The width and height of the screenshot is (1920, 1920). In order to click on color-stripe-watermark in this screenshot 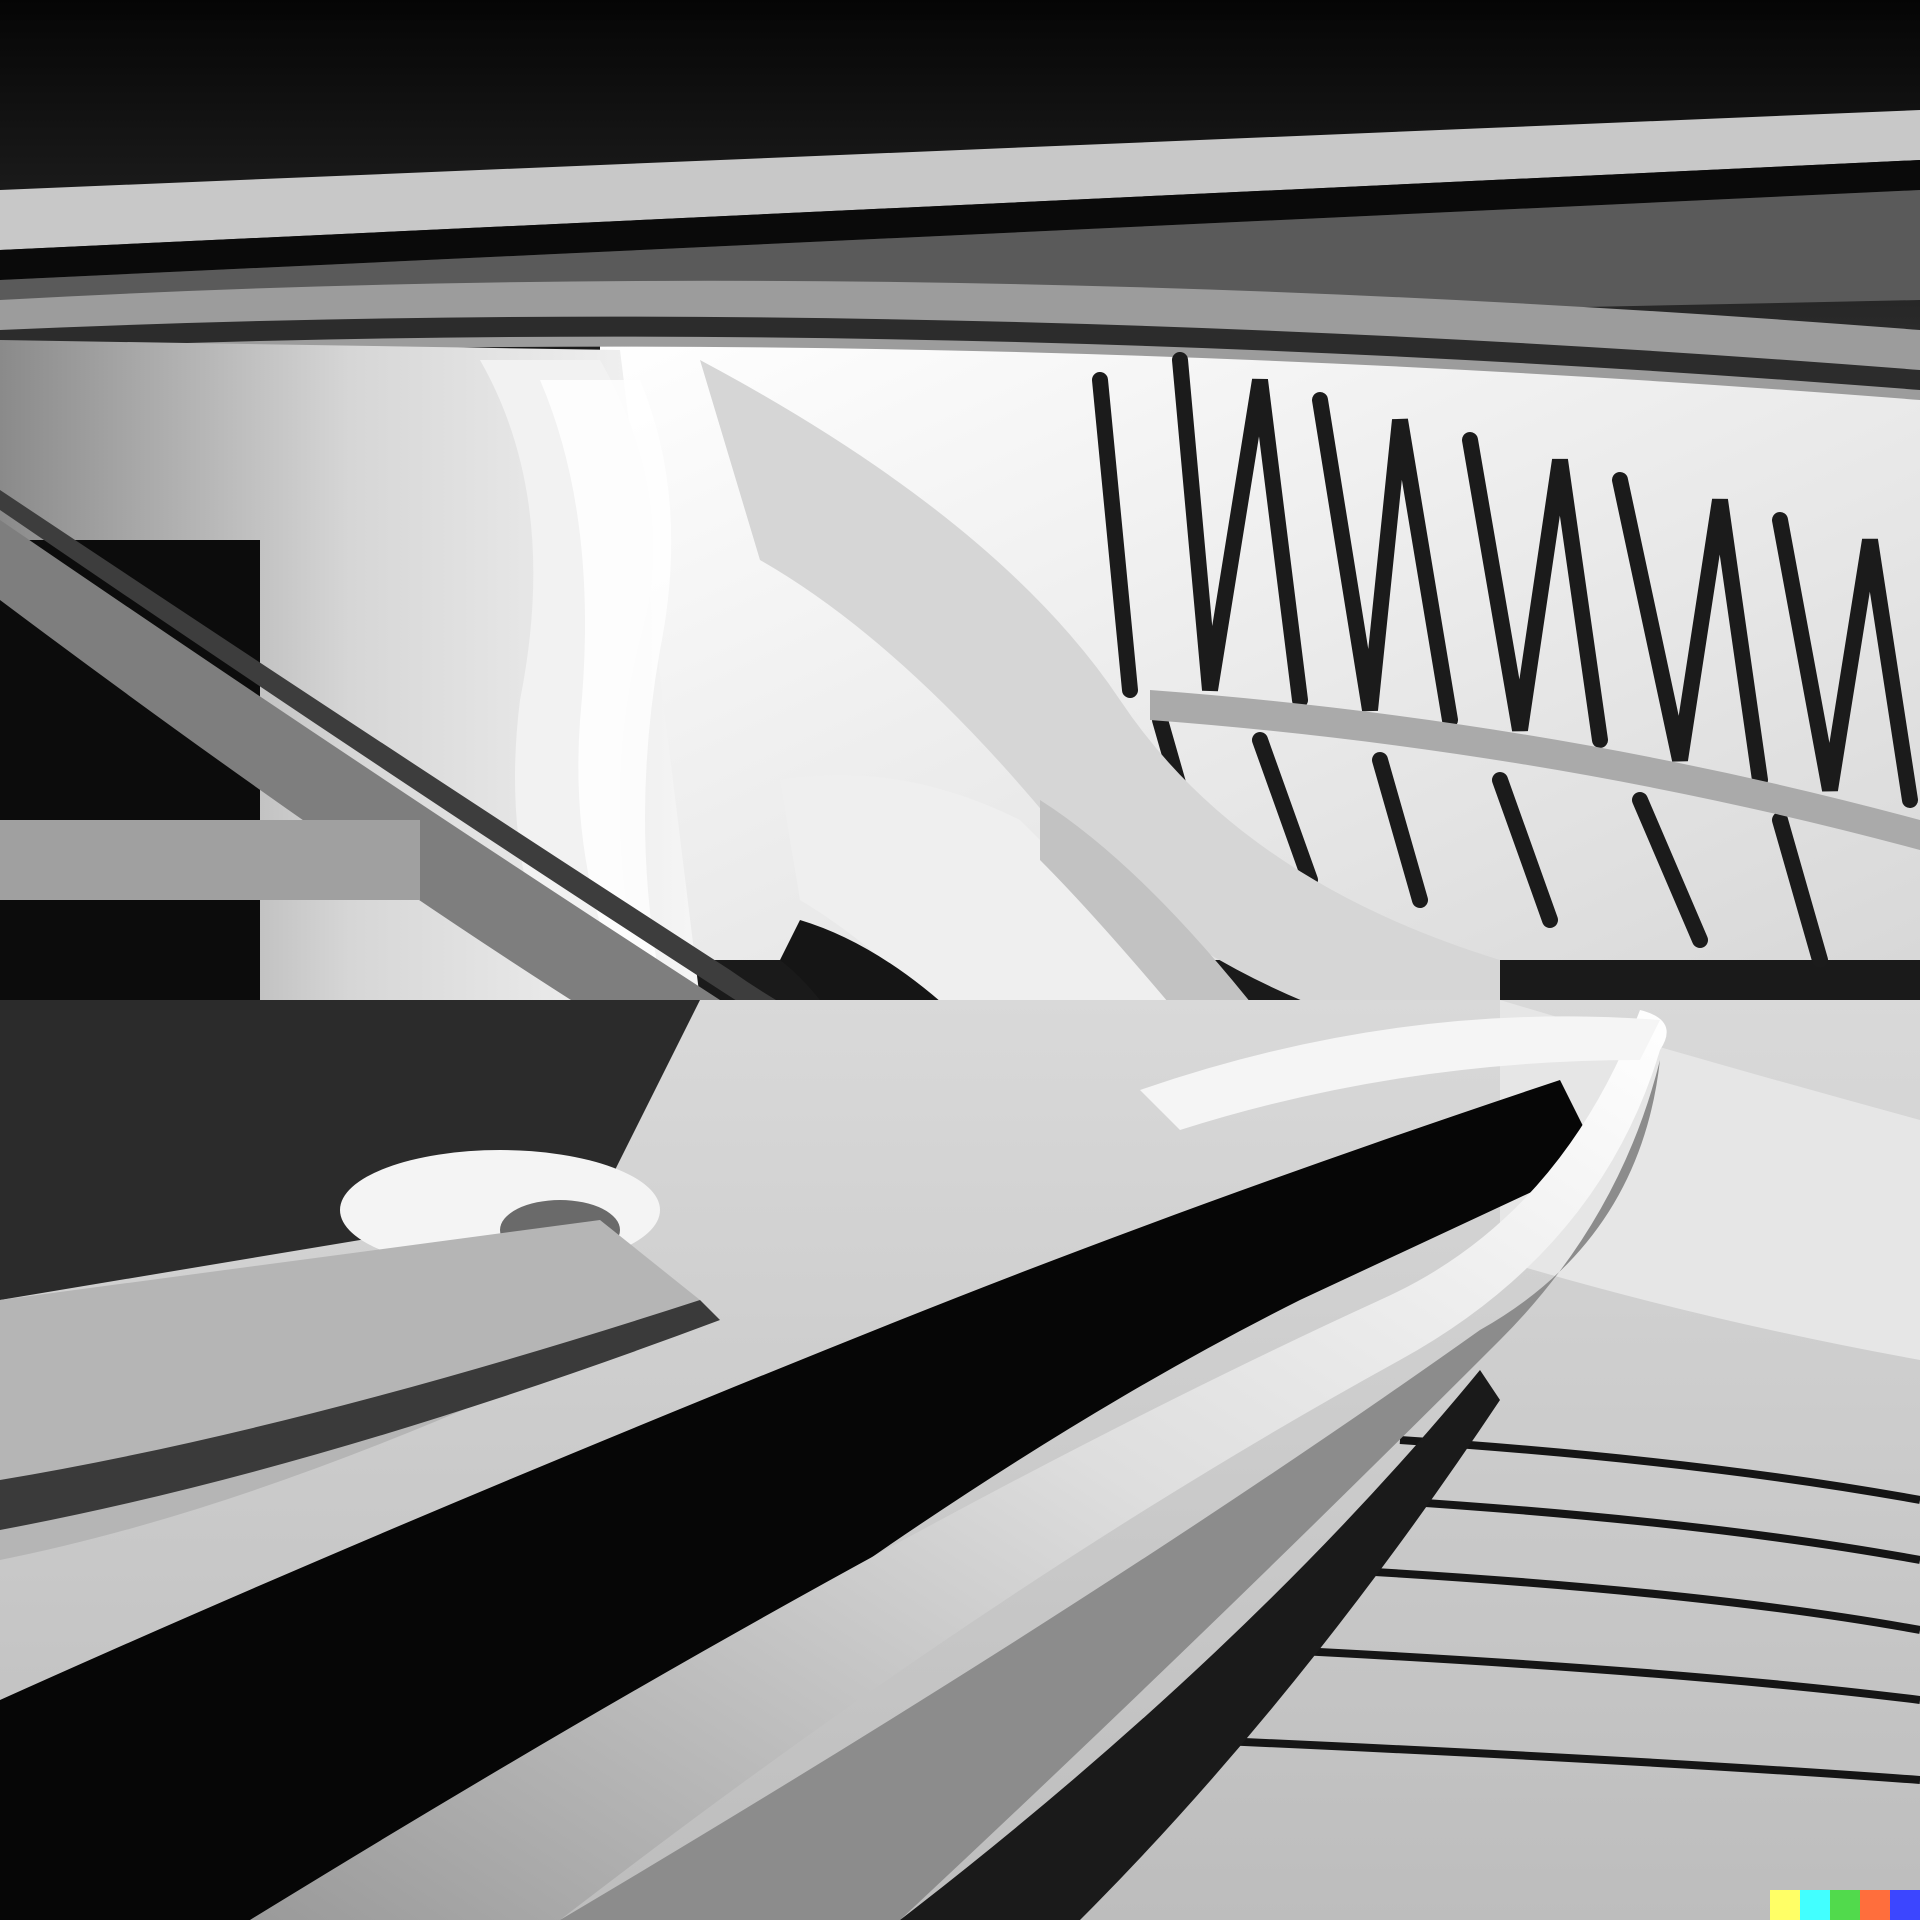, I will do `click(1845, 1905)`.